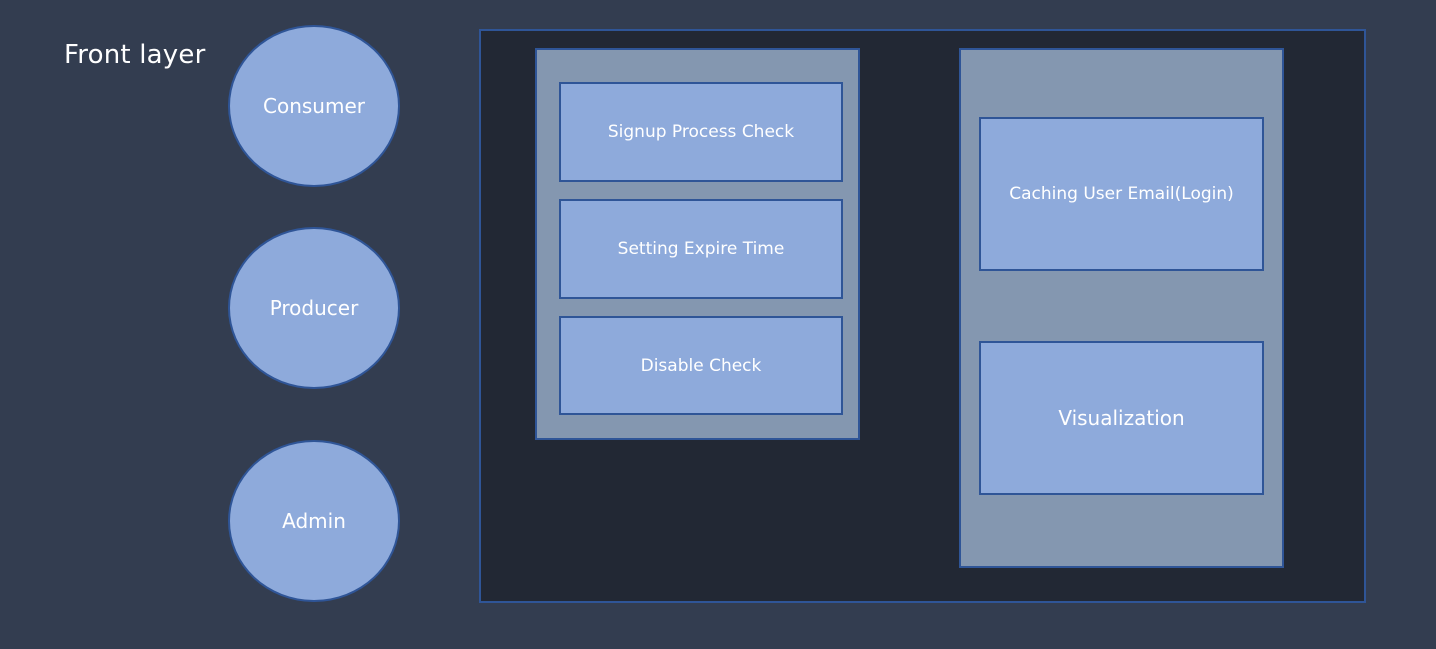 This screenshot has width=1436, height=649. I want to click on actor-admin: Admin, so click(314, 521).